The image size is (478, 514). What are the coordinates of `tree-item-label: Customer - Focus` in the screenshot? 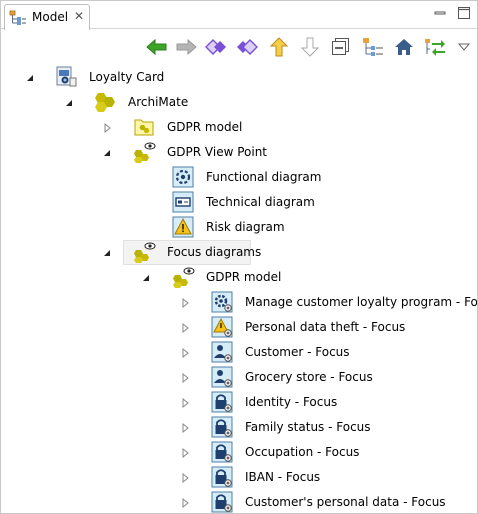 It's located at (297, 352).